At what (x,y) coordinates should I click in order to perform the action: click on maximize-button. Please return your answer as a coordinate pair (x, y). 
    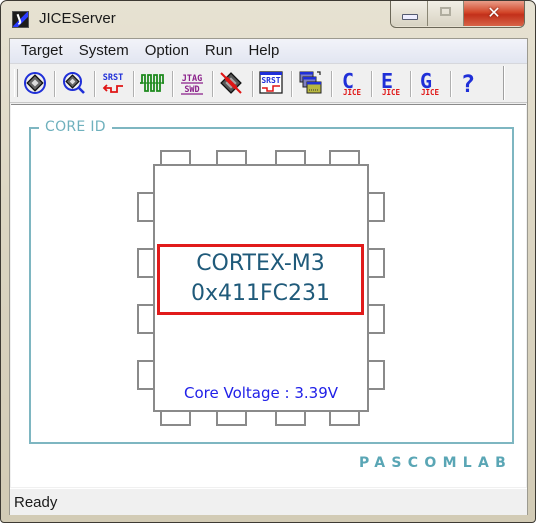
    Looking at the image, I should click on (446, 13).